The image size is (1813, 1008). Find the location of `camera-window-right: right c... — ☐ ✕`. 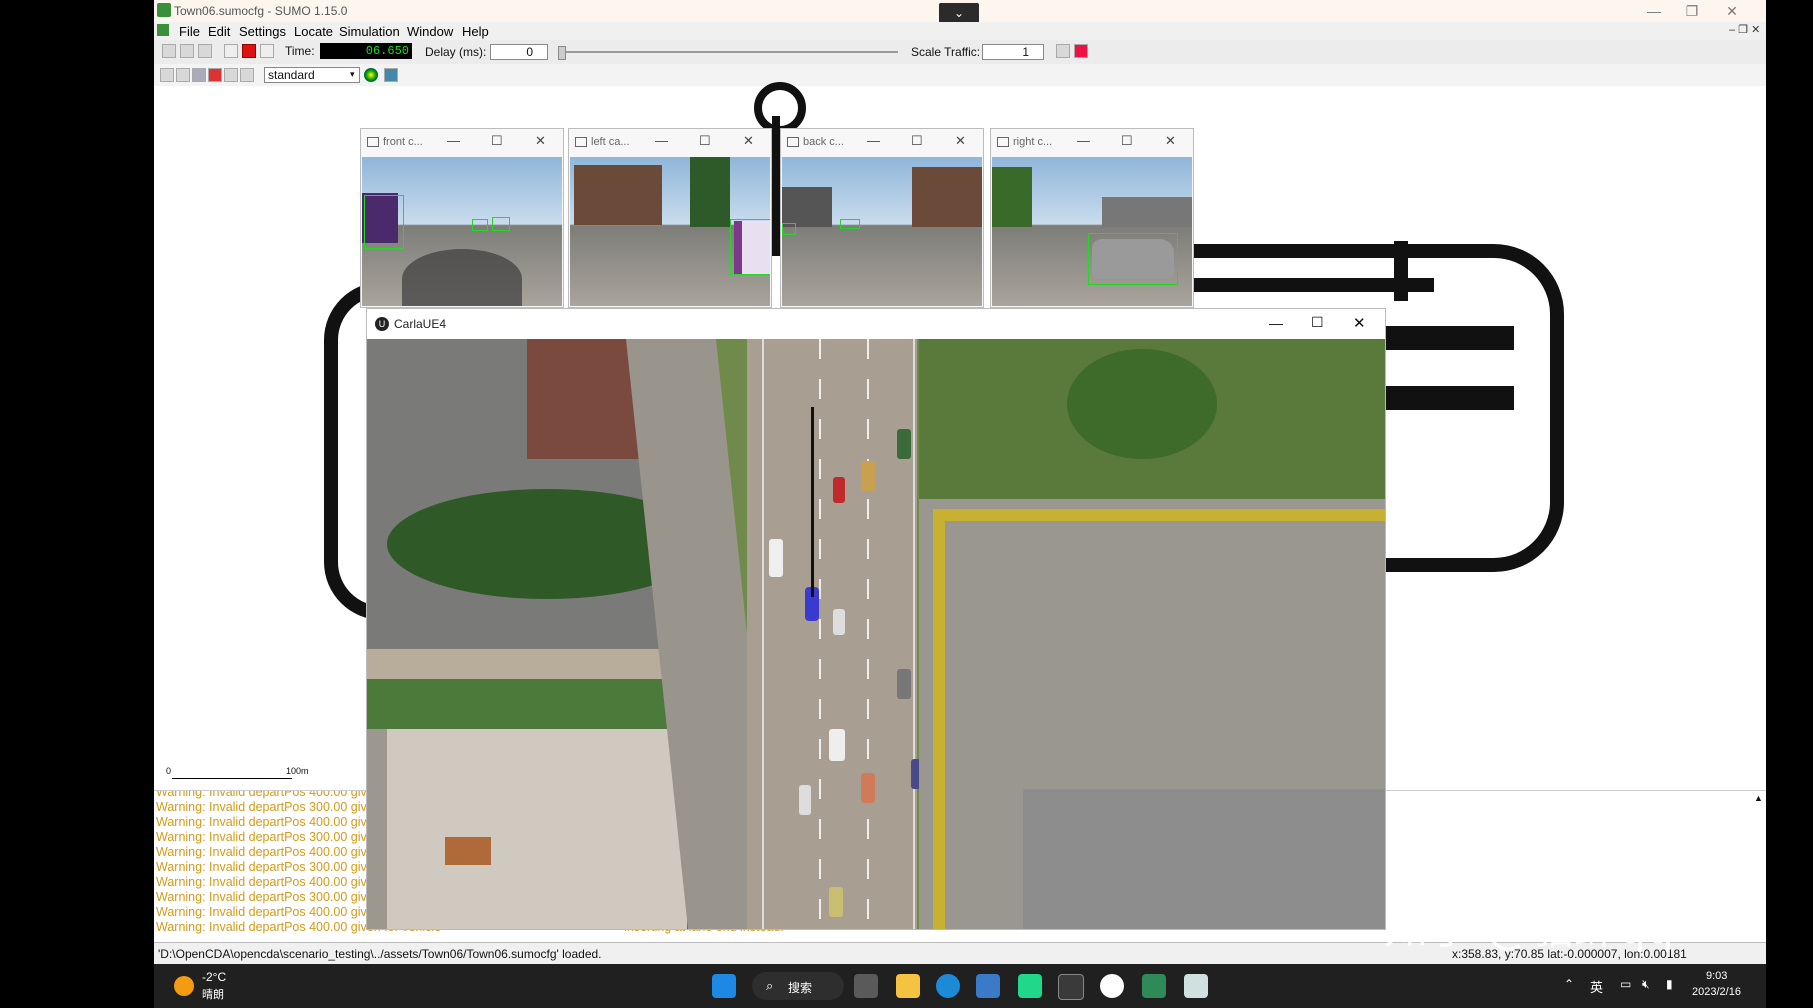

camera-window-right: right c... — ☐ ✕ is located at coordinates (1092, 218).